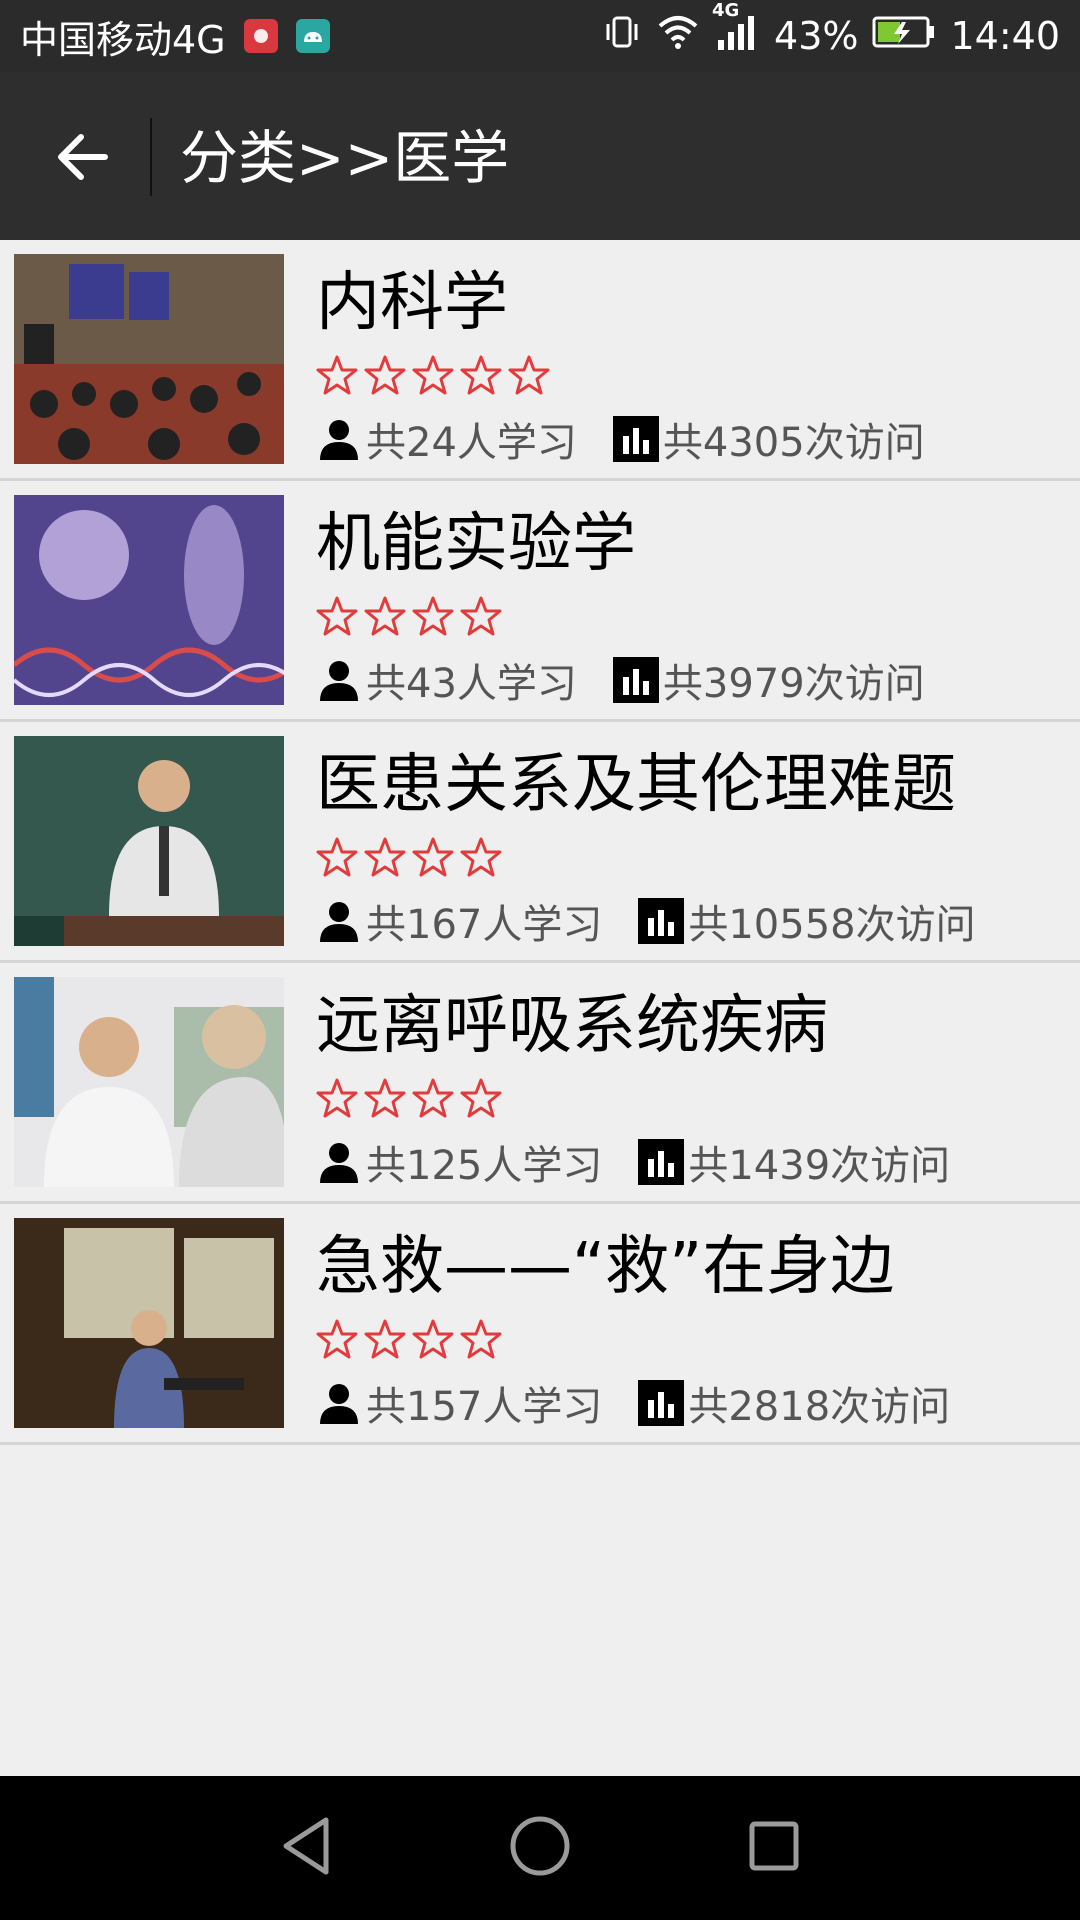  I want to click on toolbar: 分类>>医学, so click(540, 156).